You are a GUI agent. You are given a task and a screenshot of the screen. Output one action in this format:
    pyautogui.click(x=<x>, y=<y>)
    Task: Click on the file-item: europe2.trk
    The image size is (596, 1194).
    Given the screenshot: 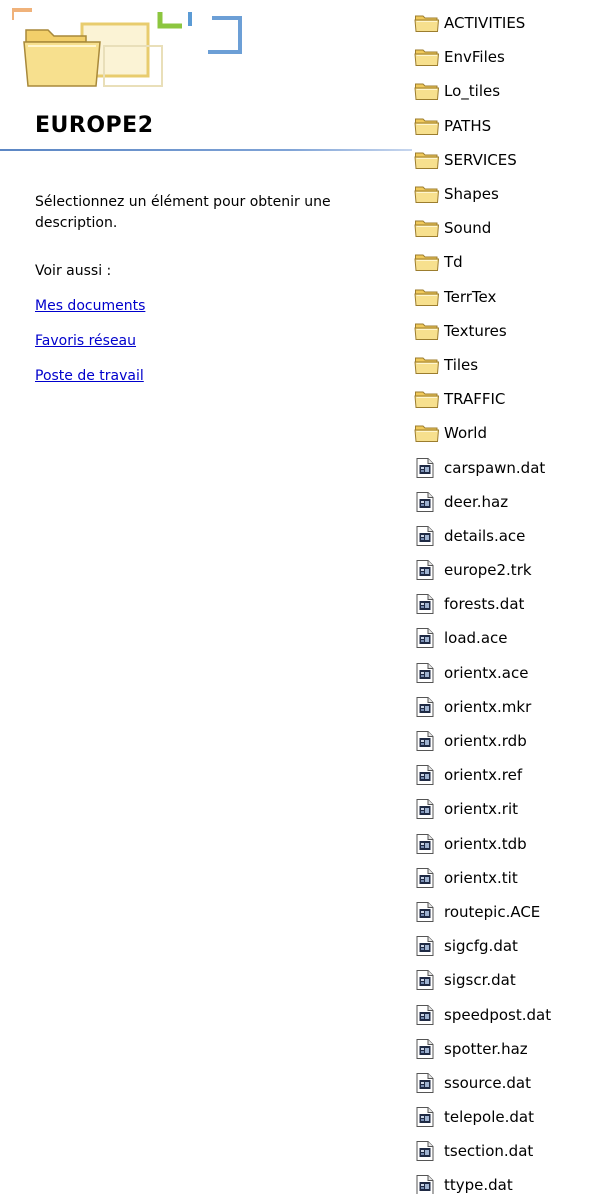 What is the action you would take?
    pyautogui.click(x=505, y=570)
    